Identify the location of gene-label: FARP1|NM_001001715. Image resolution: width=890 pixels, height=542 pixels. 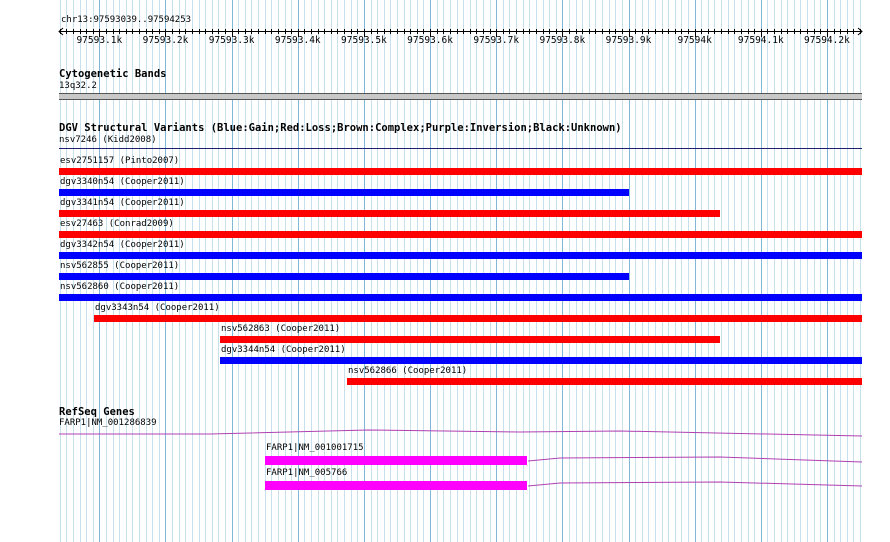
(315, 448).